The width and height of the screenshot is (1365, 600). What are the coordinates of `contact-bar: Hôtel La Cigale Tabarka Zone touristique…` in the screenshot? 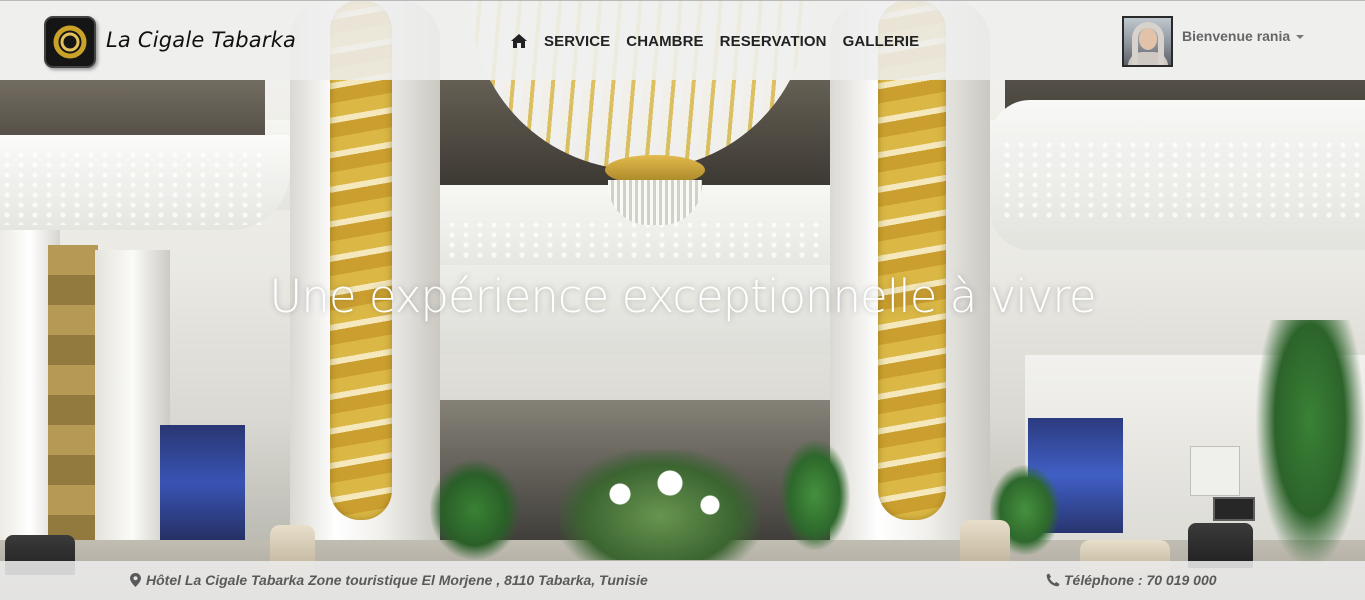 It's located at (682, 580).